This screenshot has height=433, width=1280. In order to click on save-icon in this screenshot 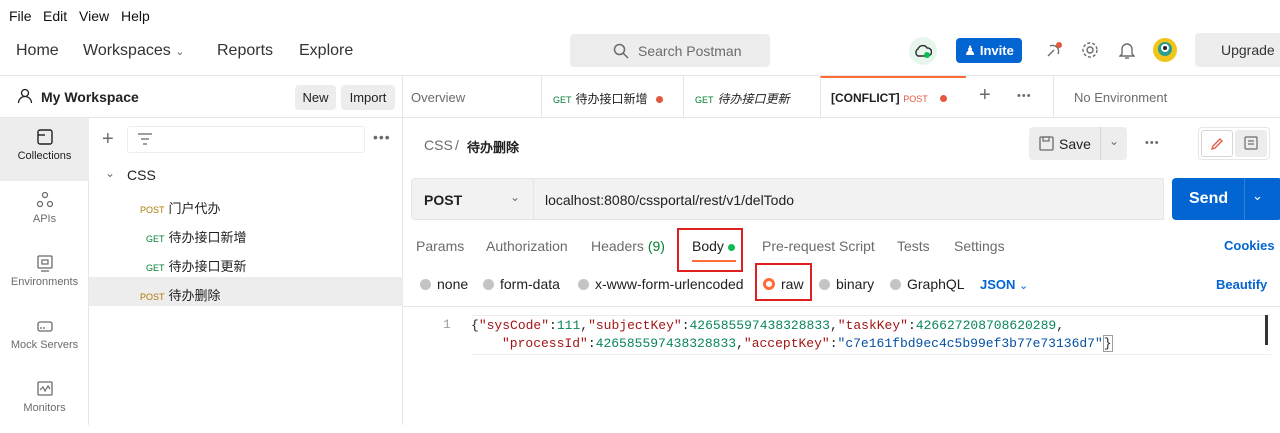, I will do `click(1046, 143)`.